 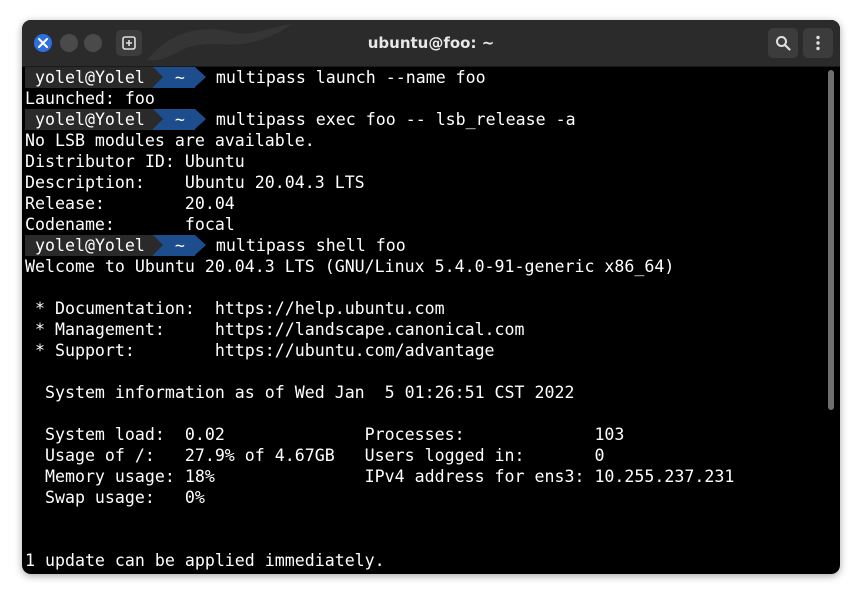 What do you see at coordinates (310, 245) in the screenshot?
I see `command-text: multipass shell foo` at bounding box center [310, 245].